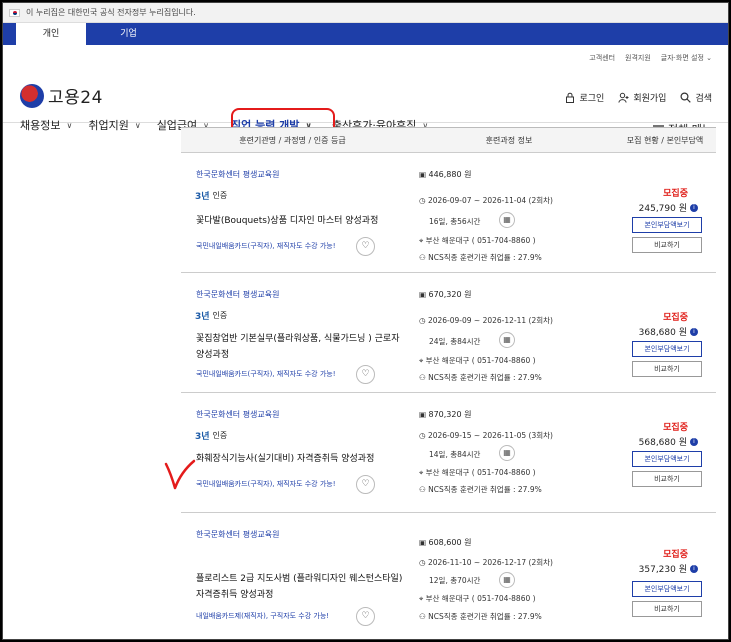 Image resolution: width=731 pixels, height=642 pixels. Describe the element at coordinates (650, 99) in the screenshot. I see `signup-label: 회원가입` at that location.